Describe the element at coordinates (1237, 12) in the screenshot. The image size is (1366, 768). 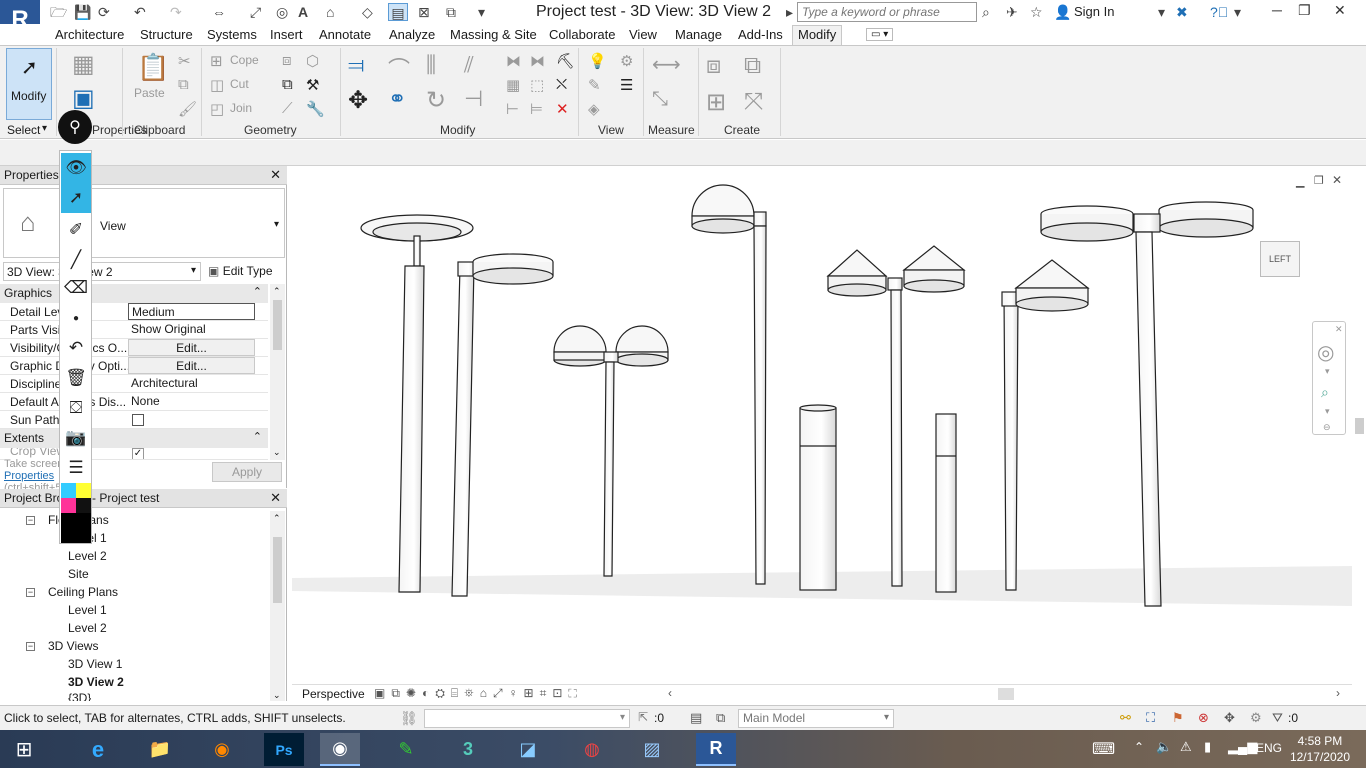
I see `help-dropdown-icon: ▾` at that location.